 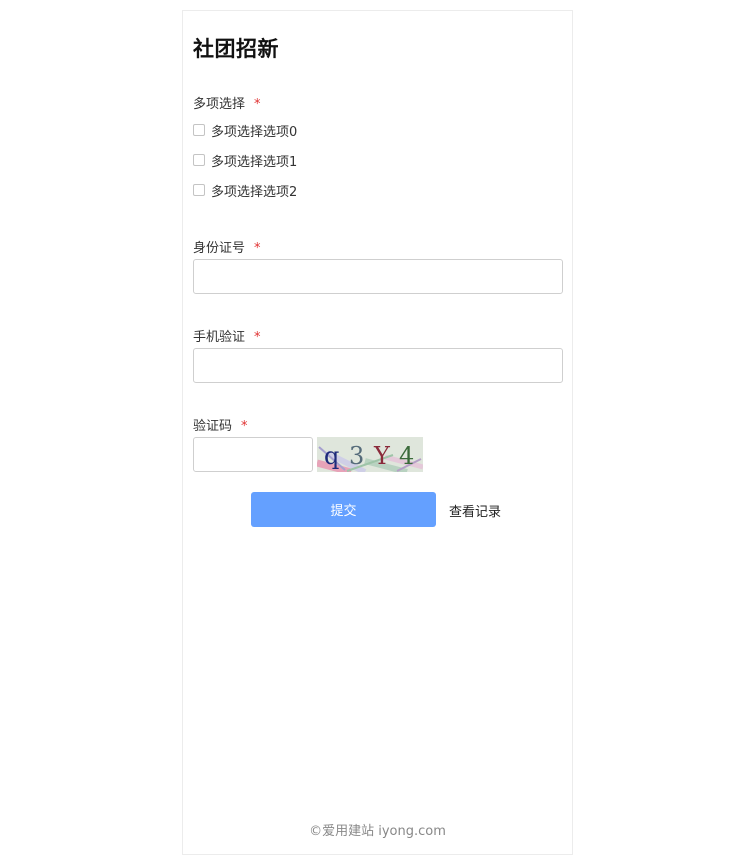 What do you see at coordinates (378, 276) in the screenshot?
I see `id-number-input` at bounding box center [378, 276].